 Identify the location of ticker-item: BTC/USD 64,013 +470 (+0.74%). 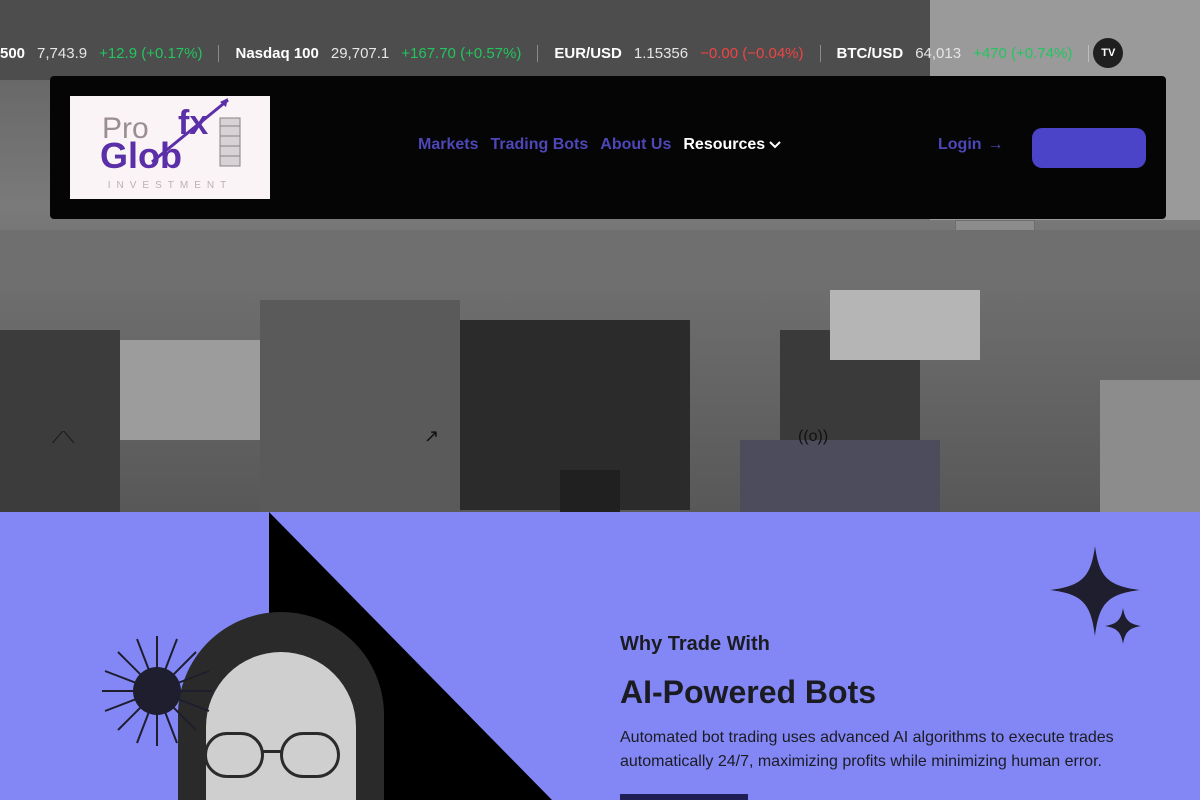
(955, 53).